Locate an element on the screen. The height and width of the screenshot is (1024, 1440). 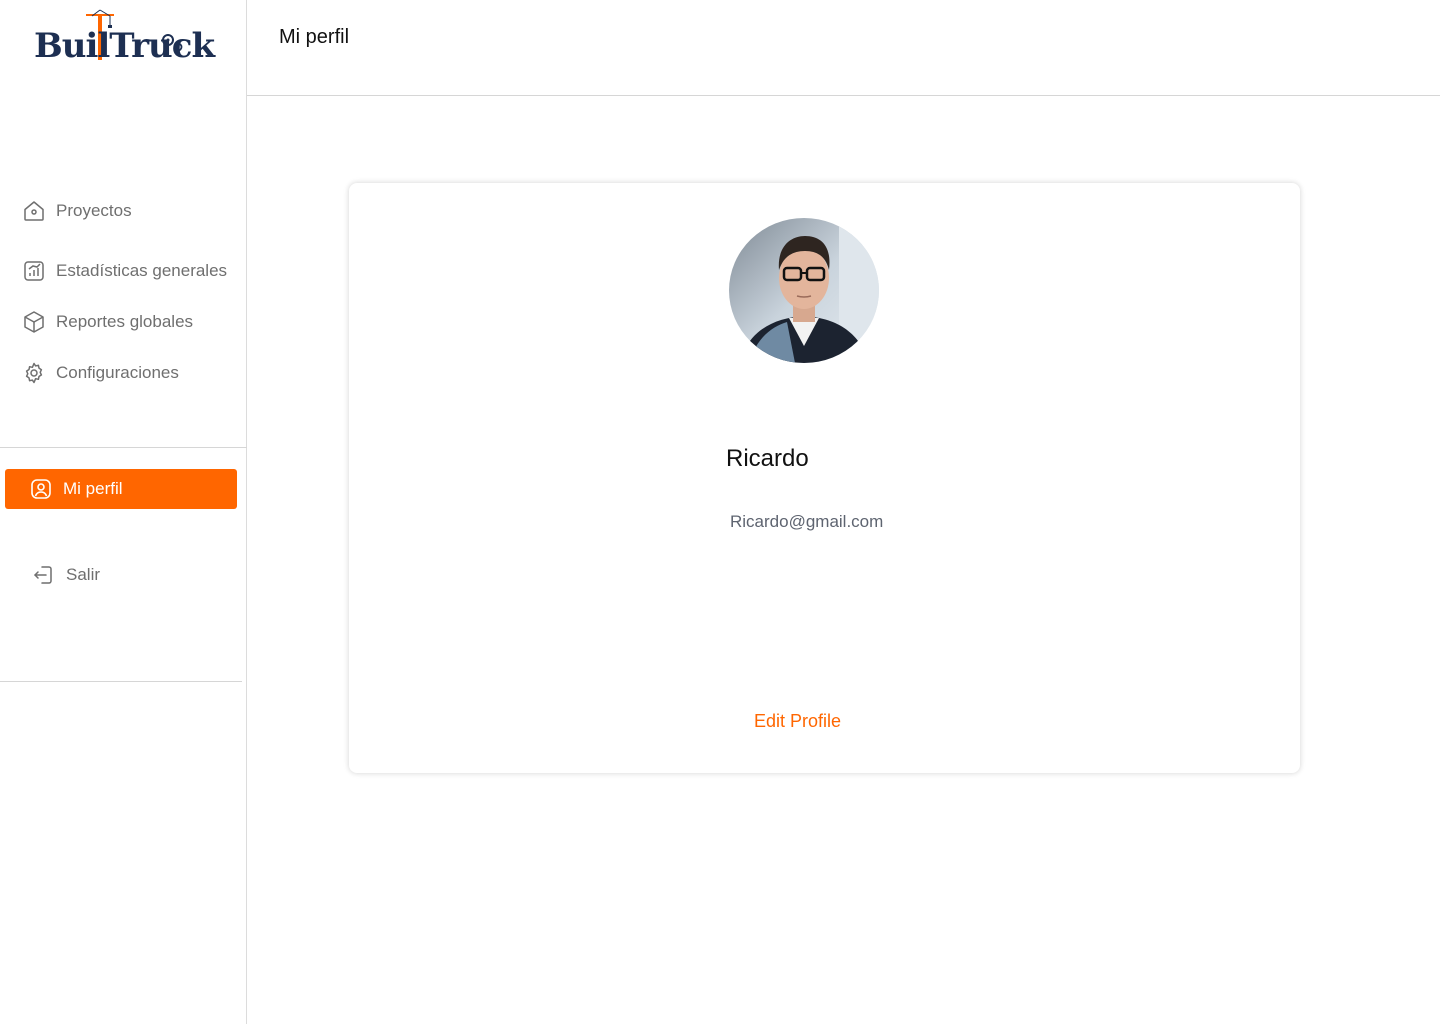
top-header: Mi perfil is located at coordinates (843, 48).